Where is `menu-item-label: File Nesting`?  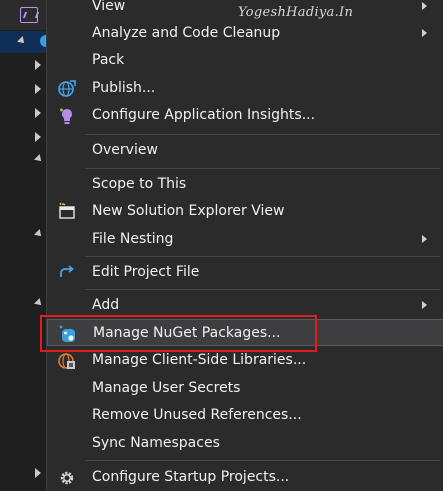 menu-item-label: File Nesting is located at coordinates (133, 239).